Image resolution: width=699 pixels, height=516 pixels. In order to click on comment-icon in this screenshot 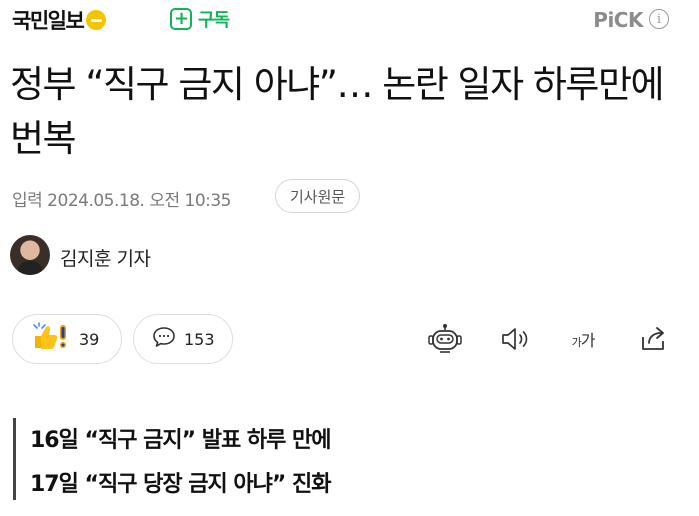, I will do `click(164, 339)`.